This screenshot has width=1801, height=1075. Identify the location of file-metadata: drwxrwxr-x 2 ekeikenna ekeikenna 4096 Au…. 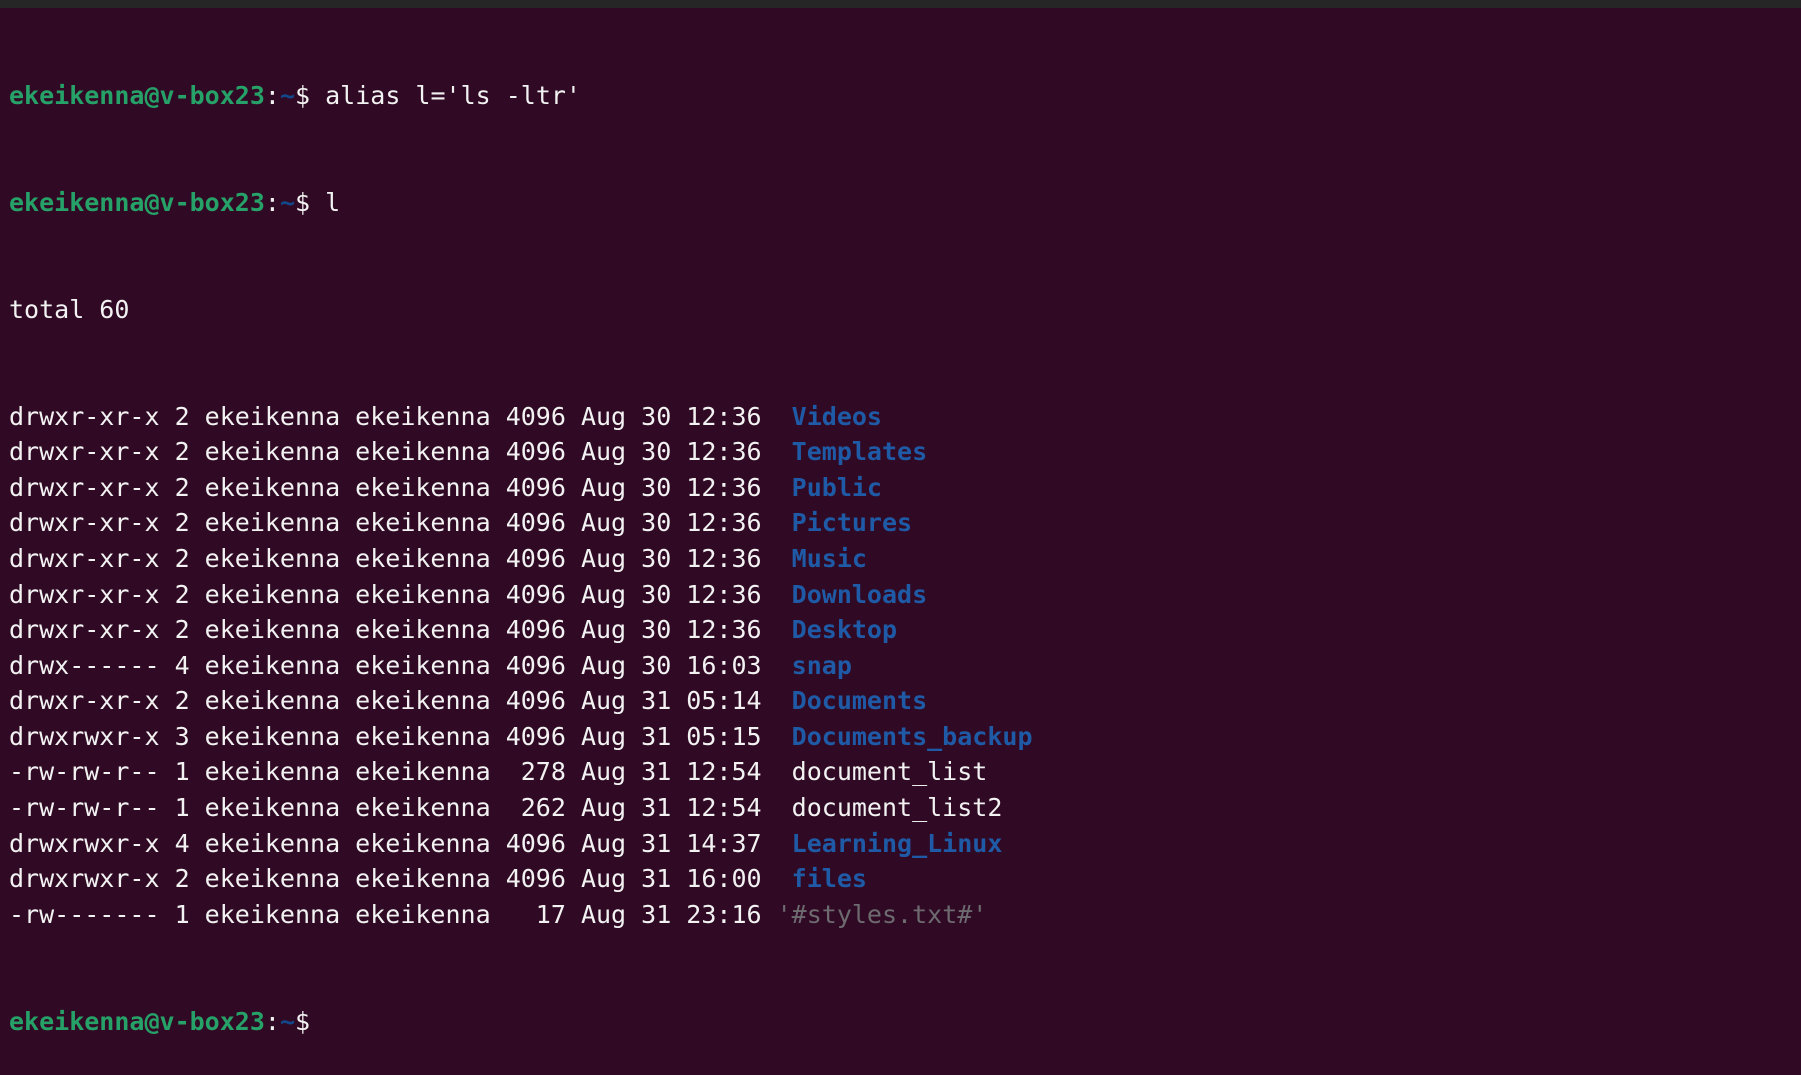
(400, 879).